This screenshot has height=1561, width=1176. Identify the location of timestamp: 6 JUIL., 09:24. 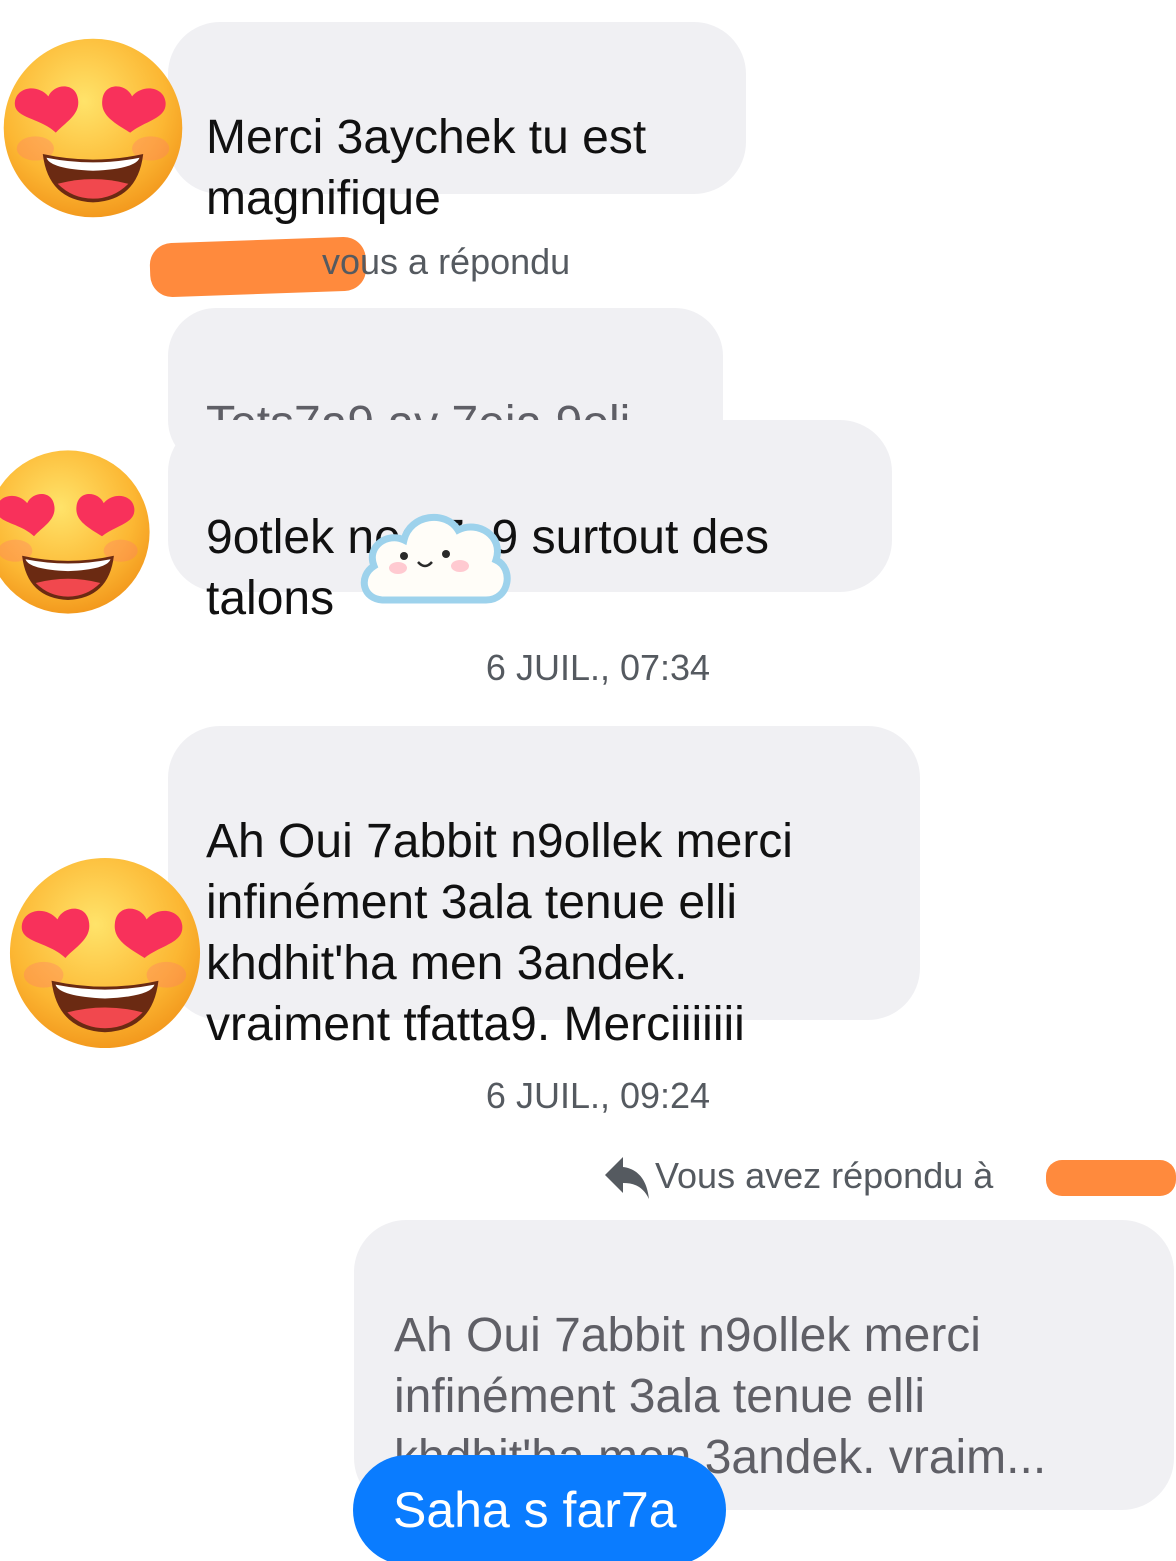
(588, 1096).